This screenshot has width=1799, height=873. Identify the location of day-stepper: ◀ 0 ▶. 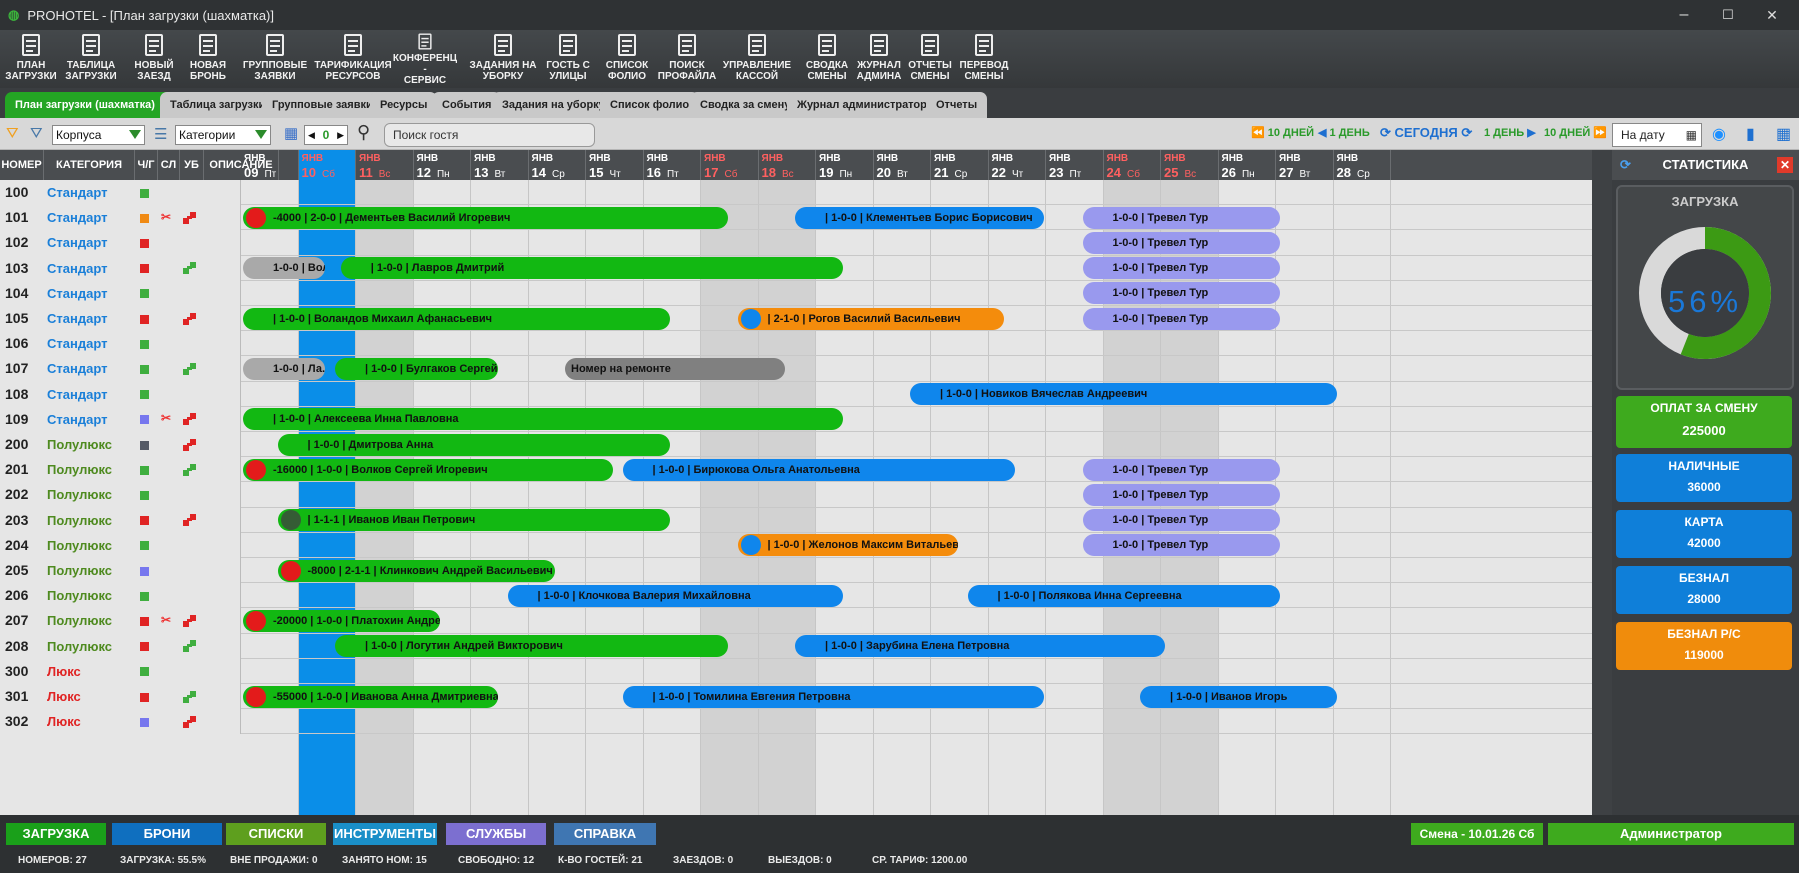
(326, 135).